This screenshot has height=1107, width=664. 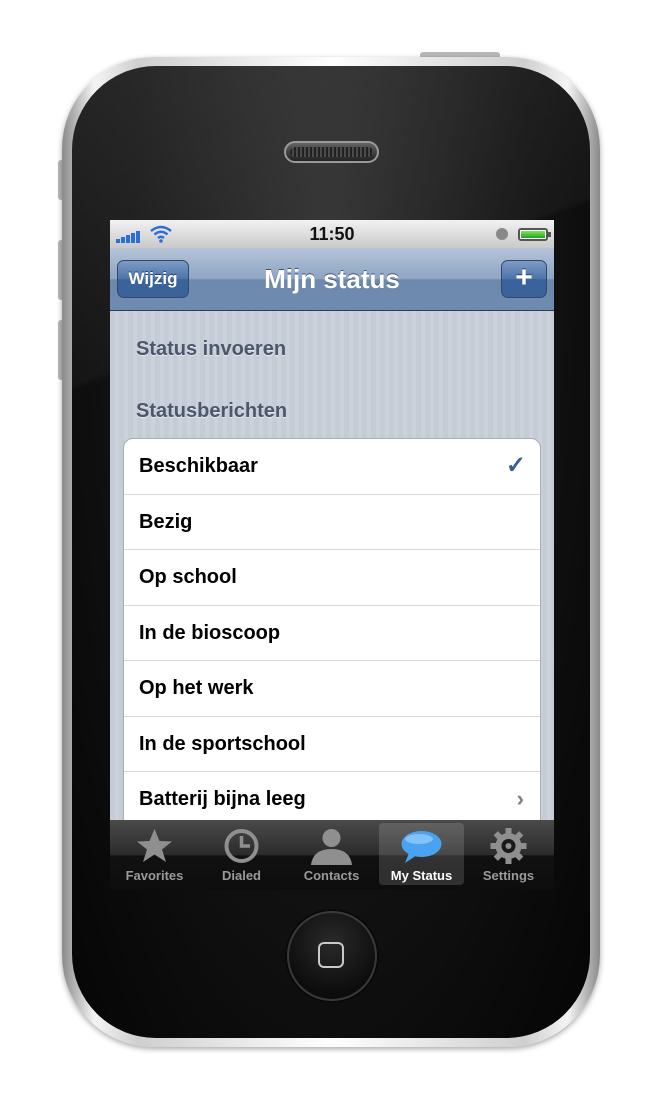 I want to click on tab-label: Settings, so click(x=508, y=875).